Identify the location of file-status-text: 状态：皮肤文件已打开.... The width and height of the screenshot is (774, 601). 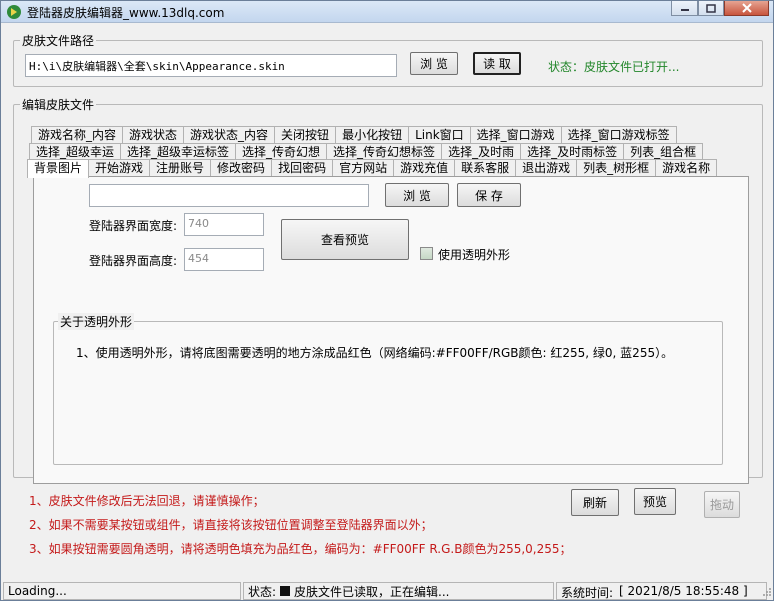
(614, 67).